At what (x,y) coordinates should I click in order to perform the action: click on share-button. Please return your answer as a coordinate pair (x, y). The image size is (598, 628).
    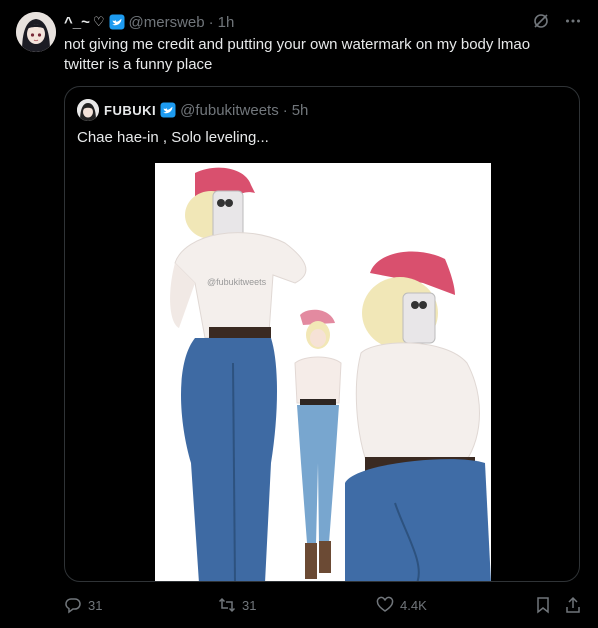
    Looking at the image, I should click on (573, 605).